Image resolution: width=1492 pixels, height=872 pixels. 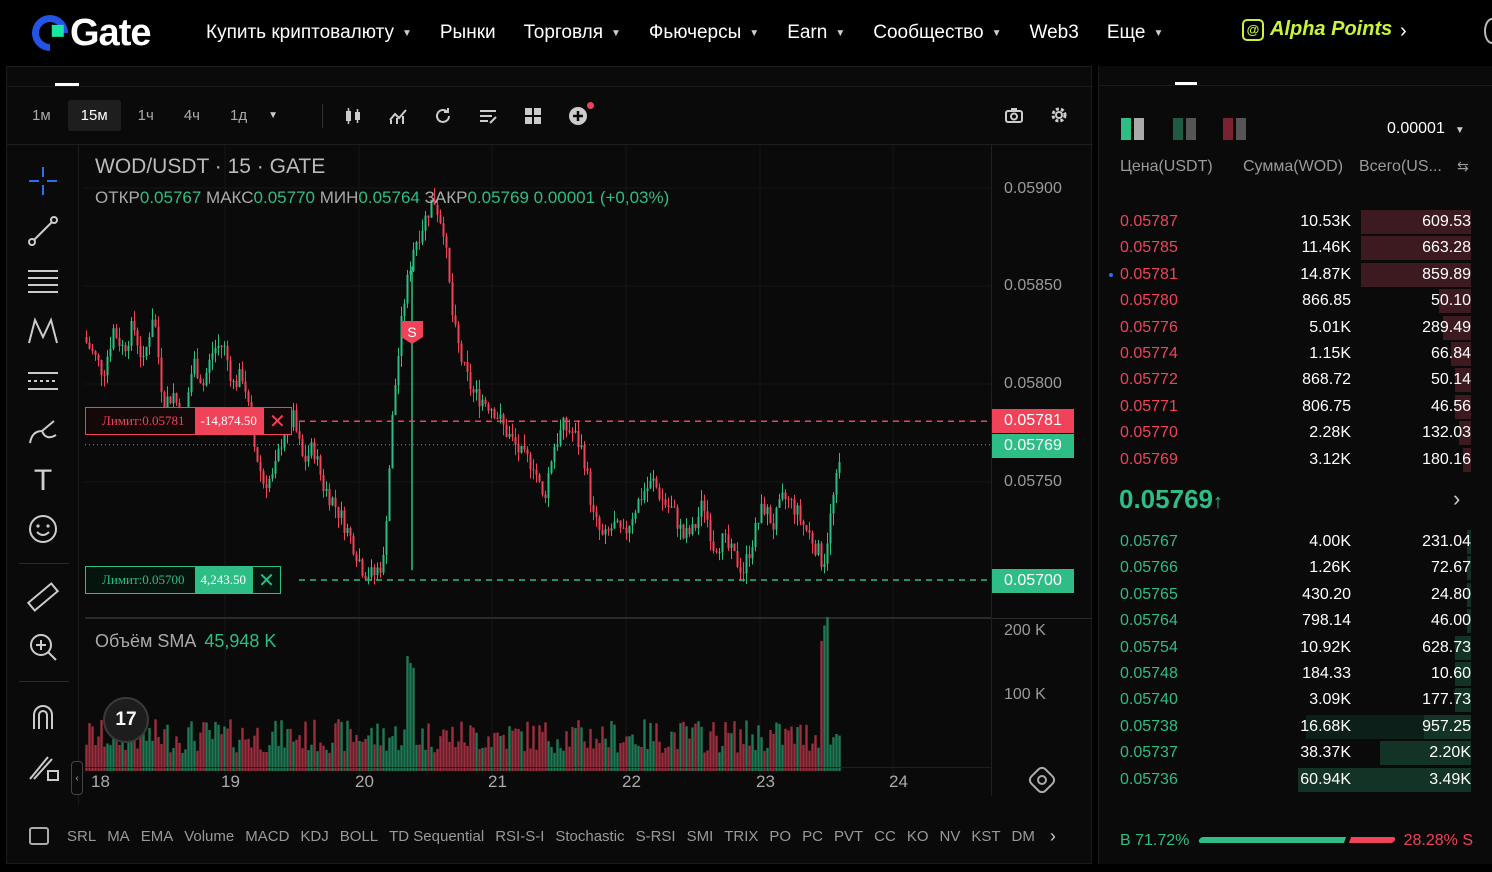 I want to click on collapse-toolbar-button: ‹, so click(x=77, y=778).